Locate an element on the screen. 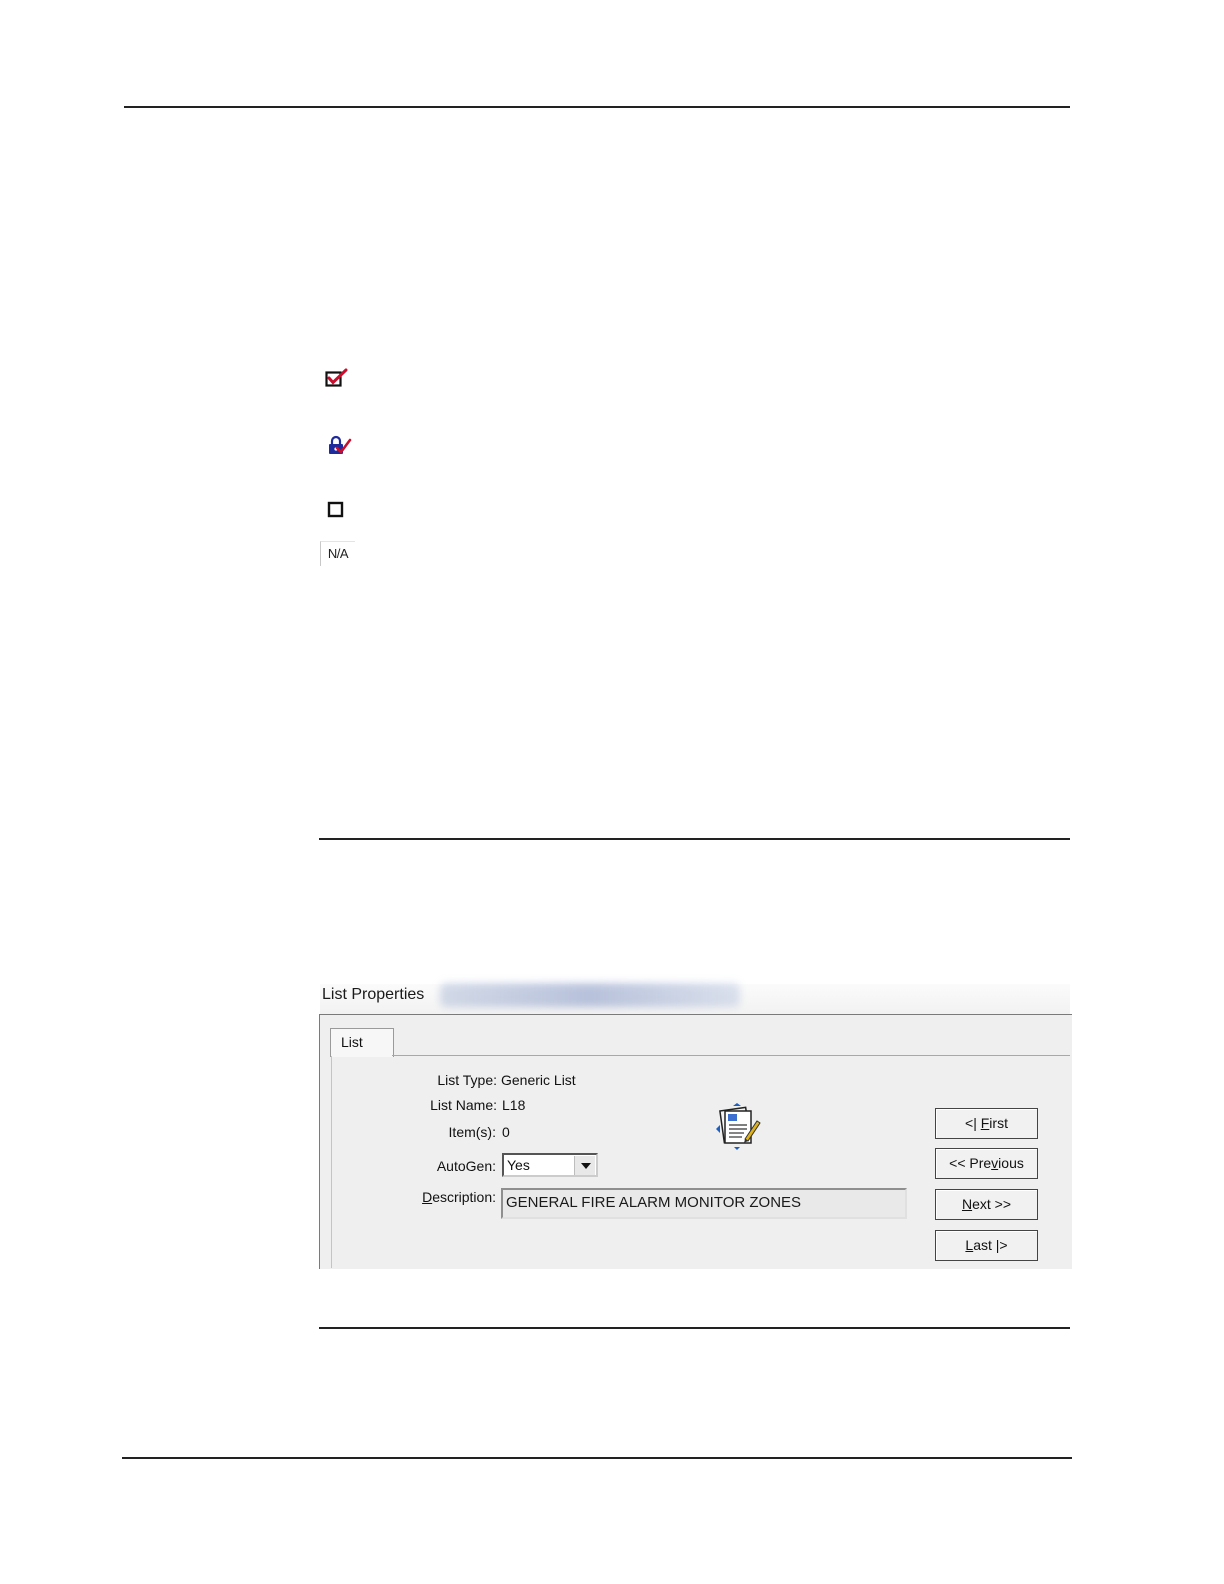 This screenshot has height=1584, width=1224. section-rule-bottom is located at coordinates (694, 1328).